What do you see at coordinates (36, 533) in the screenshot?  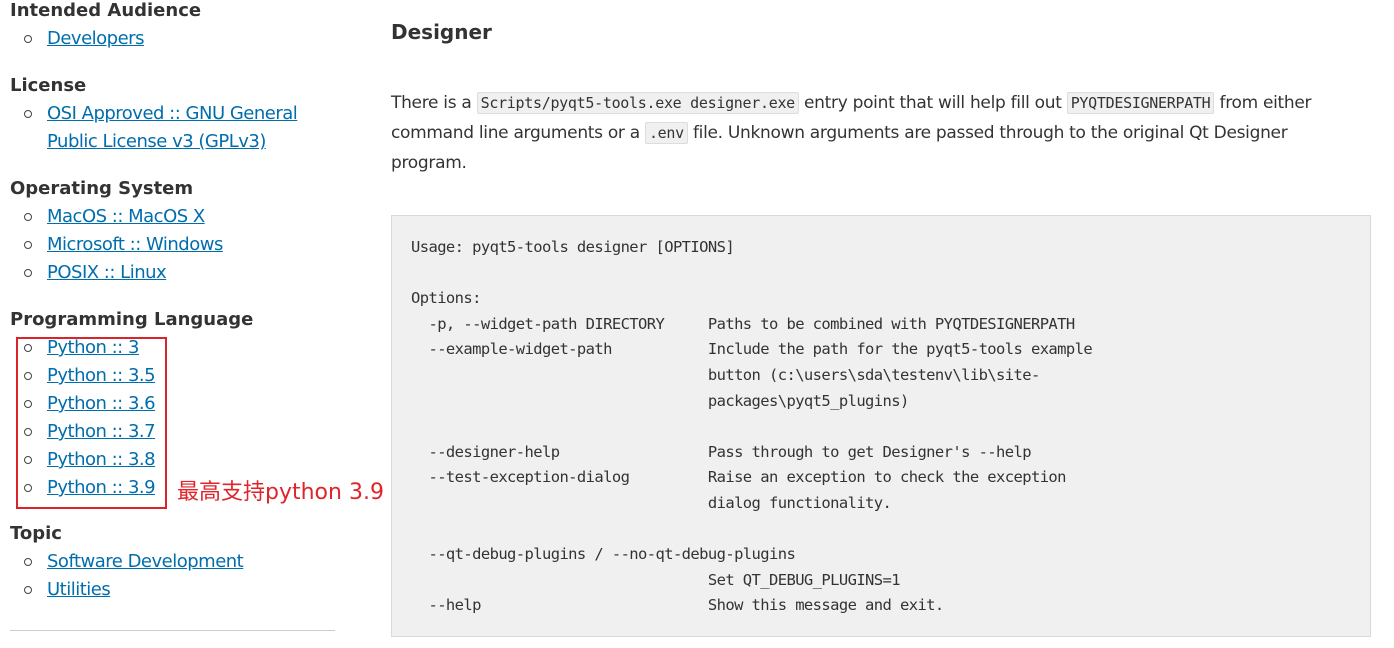 I see `section-title-topic: Topic` at bounding box center [36, 533].